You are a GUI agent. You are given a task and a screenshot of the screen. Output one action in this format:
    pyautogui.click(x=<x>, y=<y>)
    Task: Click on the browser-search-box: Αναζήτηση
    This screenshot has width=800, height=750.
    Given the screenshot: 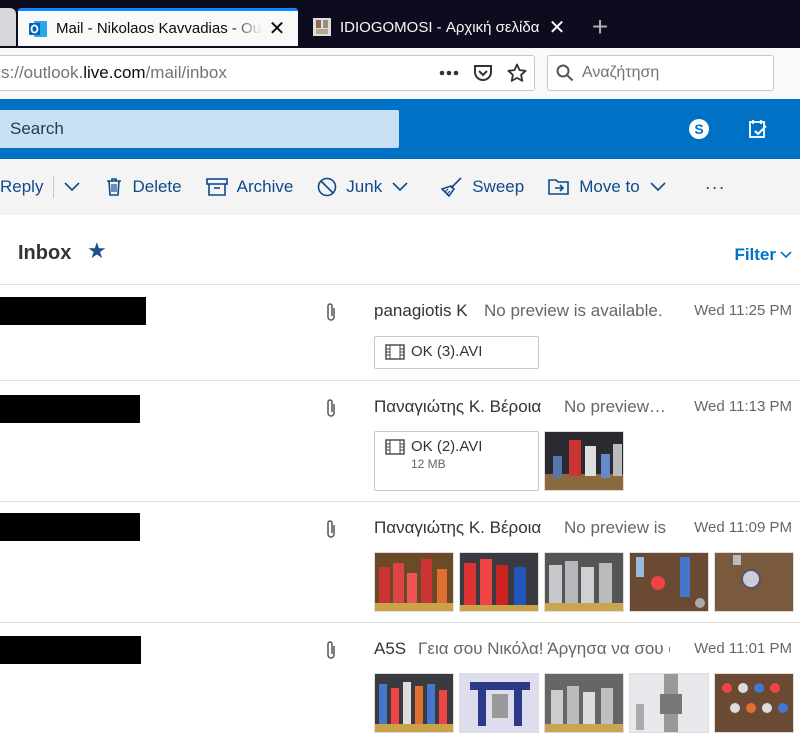 What is the action you would take?
    pyautogui.click(x=660, y=73)
    